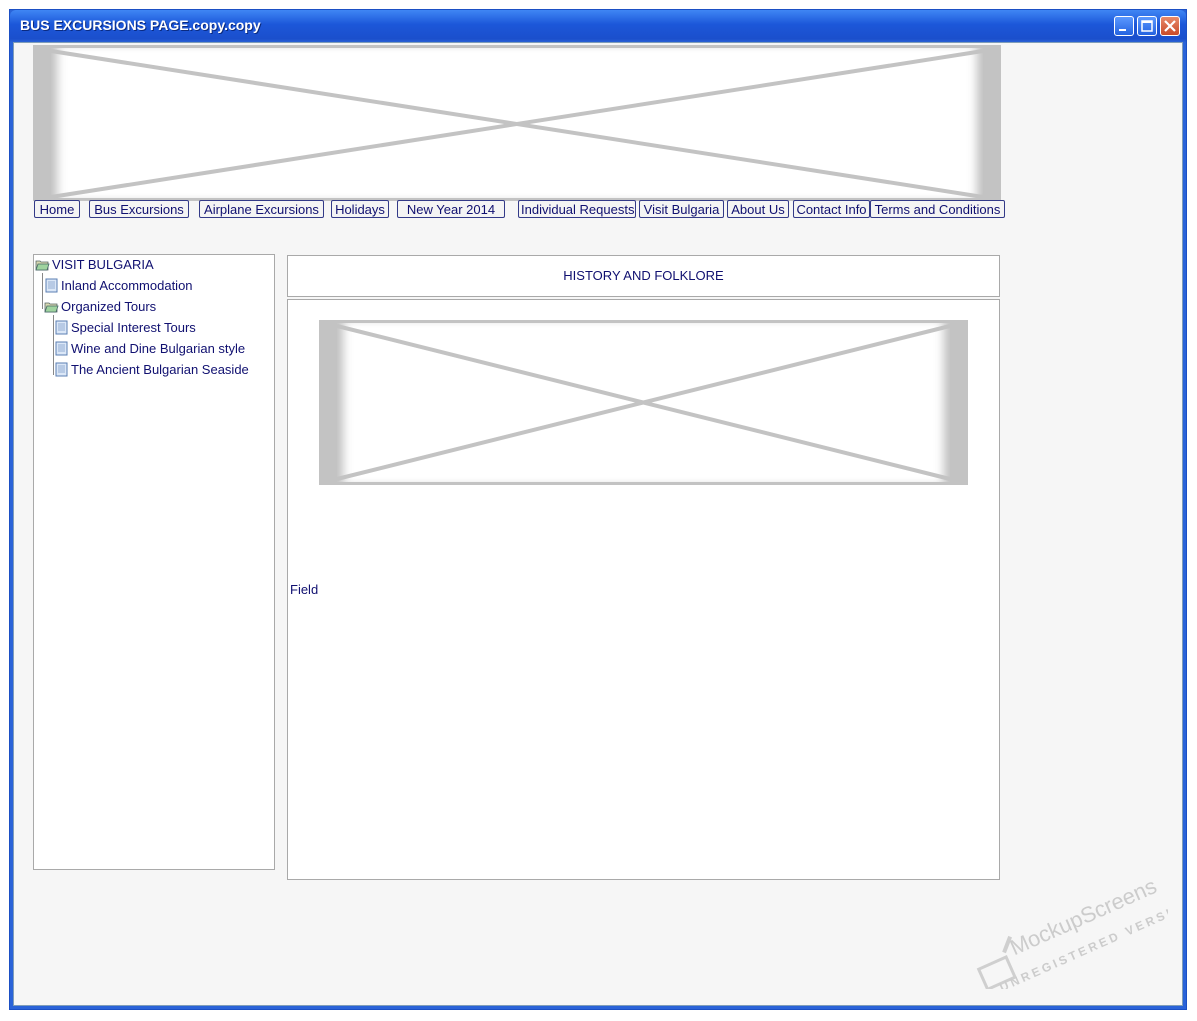  What do you see at coordinates (127, 285) in the screenshot?
I see `tree-item-label: Inland Accommodation` at bounding box center [127, 285].